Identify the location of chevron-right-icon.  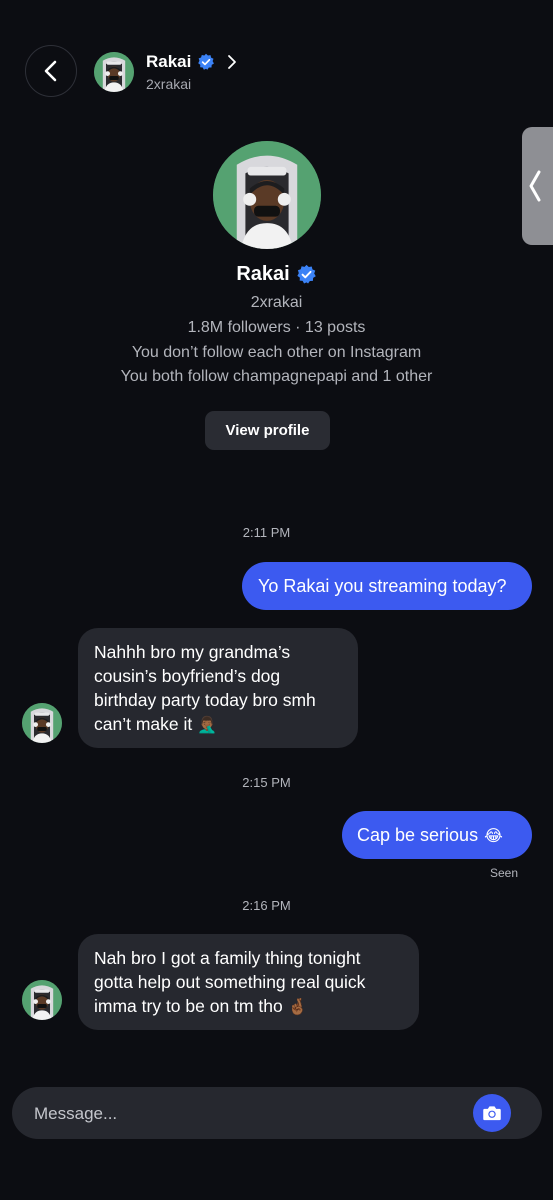
(232, 62).